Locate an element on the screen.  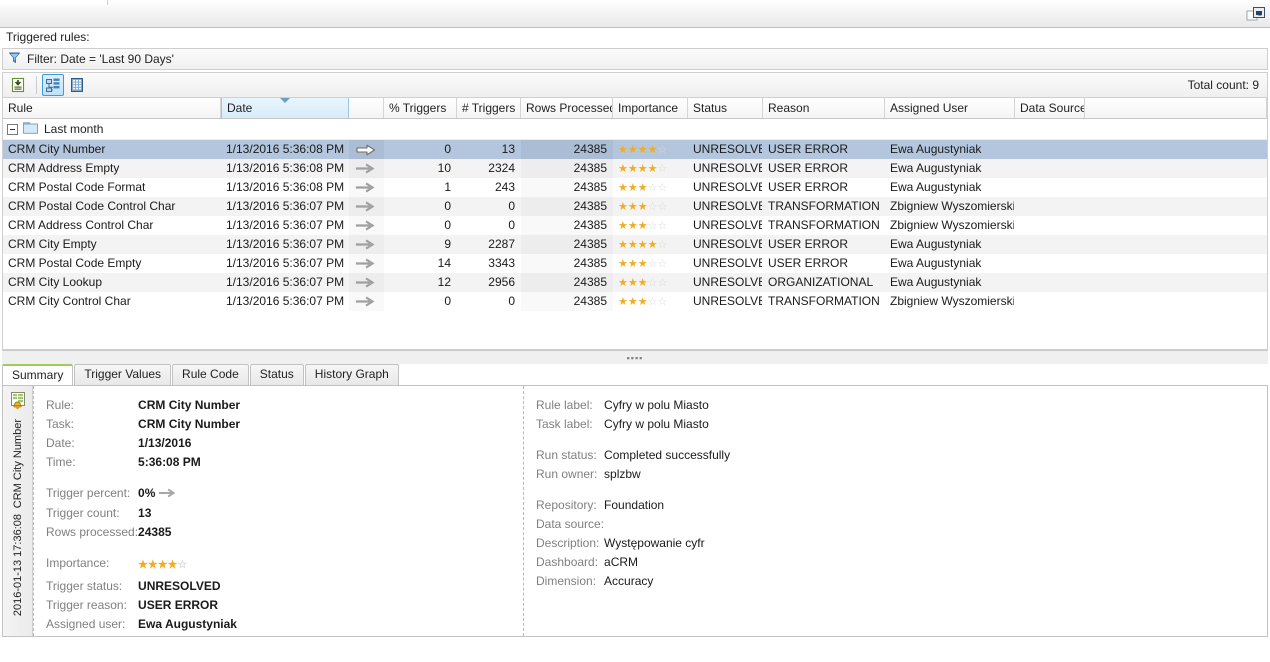
trigger-count-value: 13 is located at coordinates (145, 512).